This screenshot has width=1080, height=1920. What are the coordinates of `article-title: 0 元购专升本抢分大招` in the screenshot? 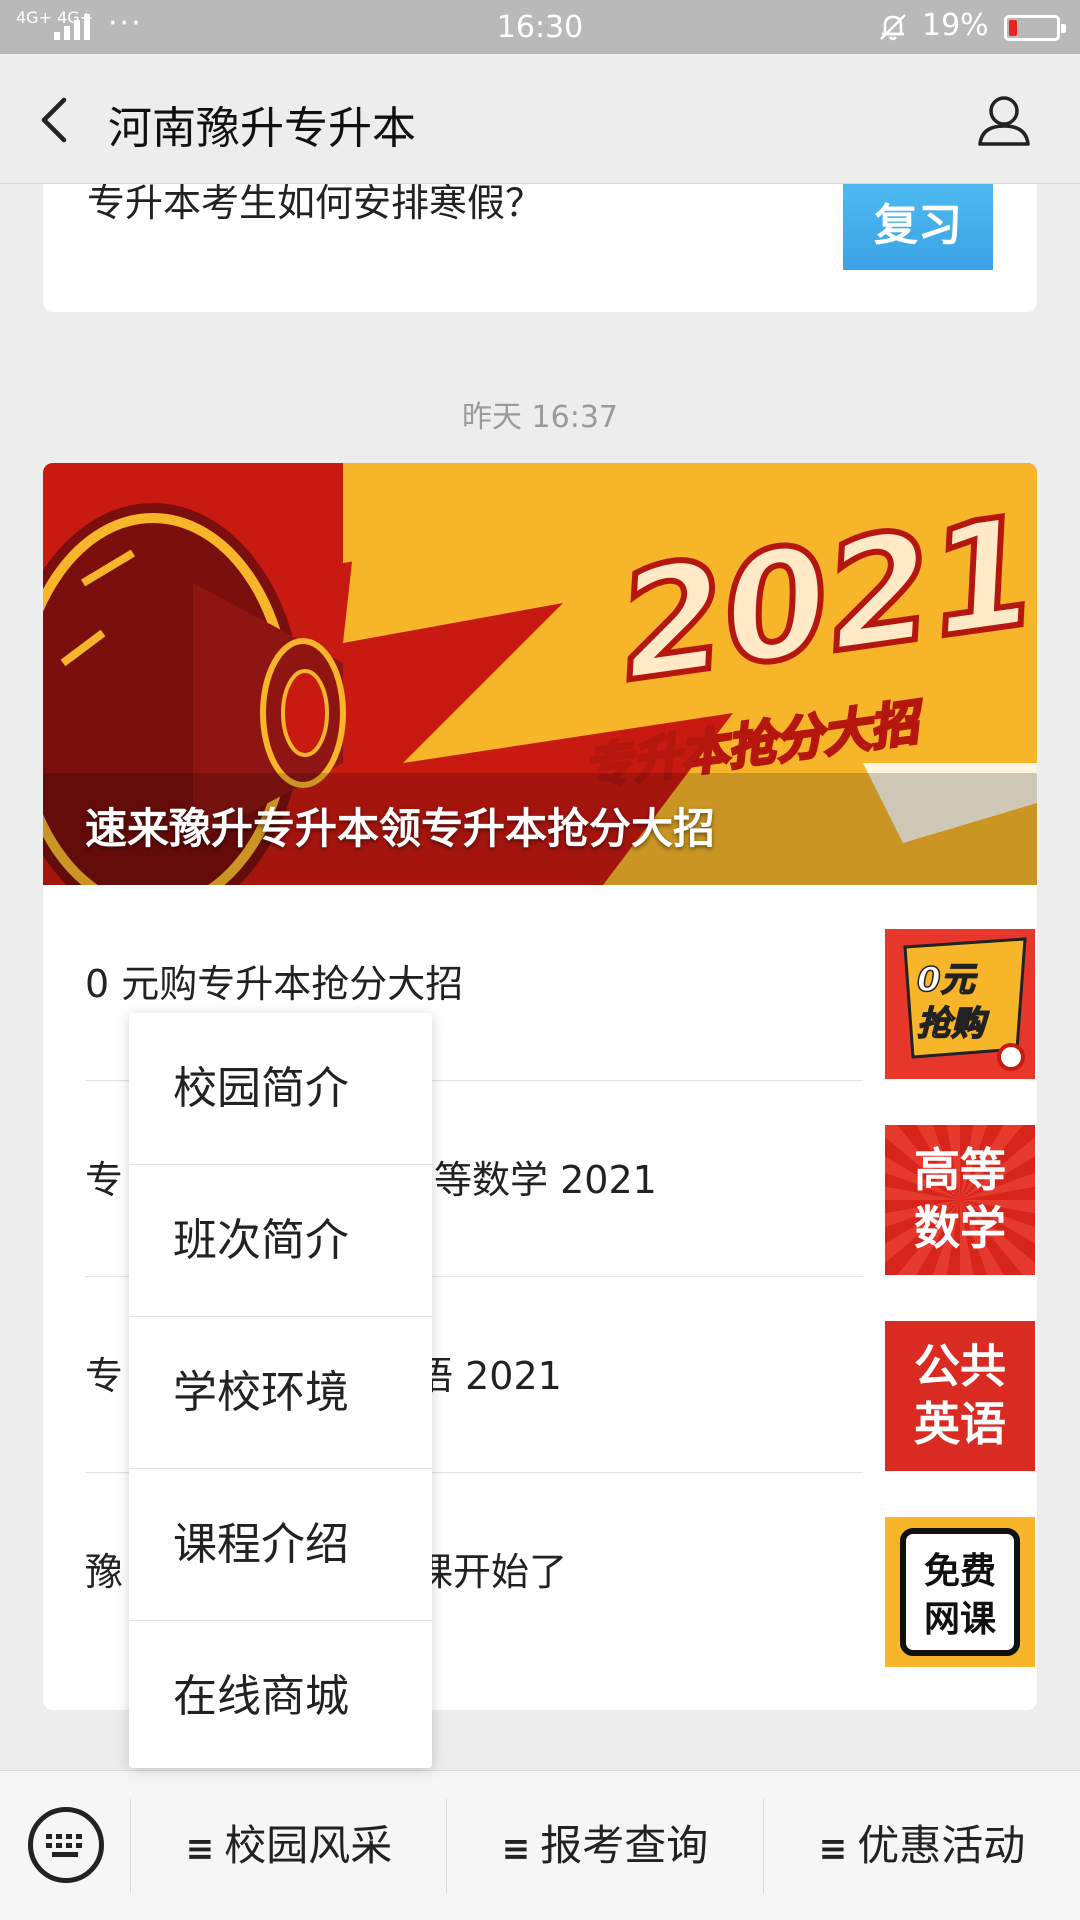 It's located at (274, 984).